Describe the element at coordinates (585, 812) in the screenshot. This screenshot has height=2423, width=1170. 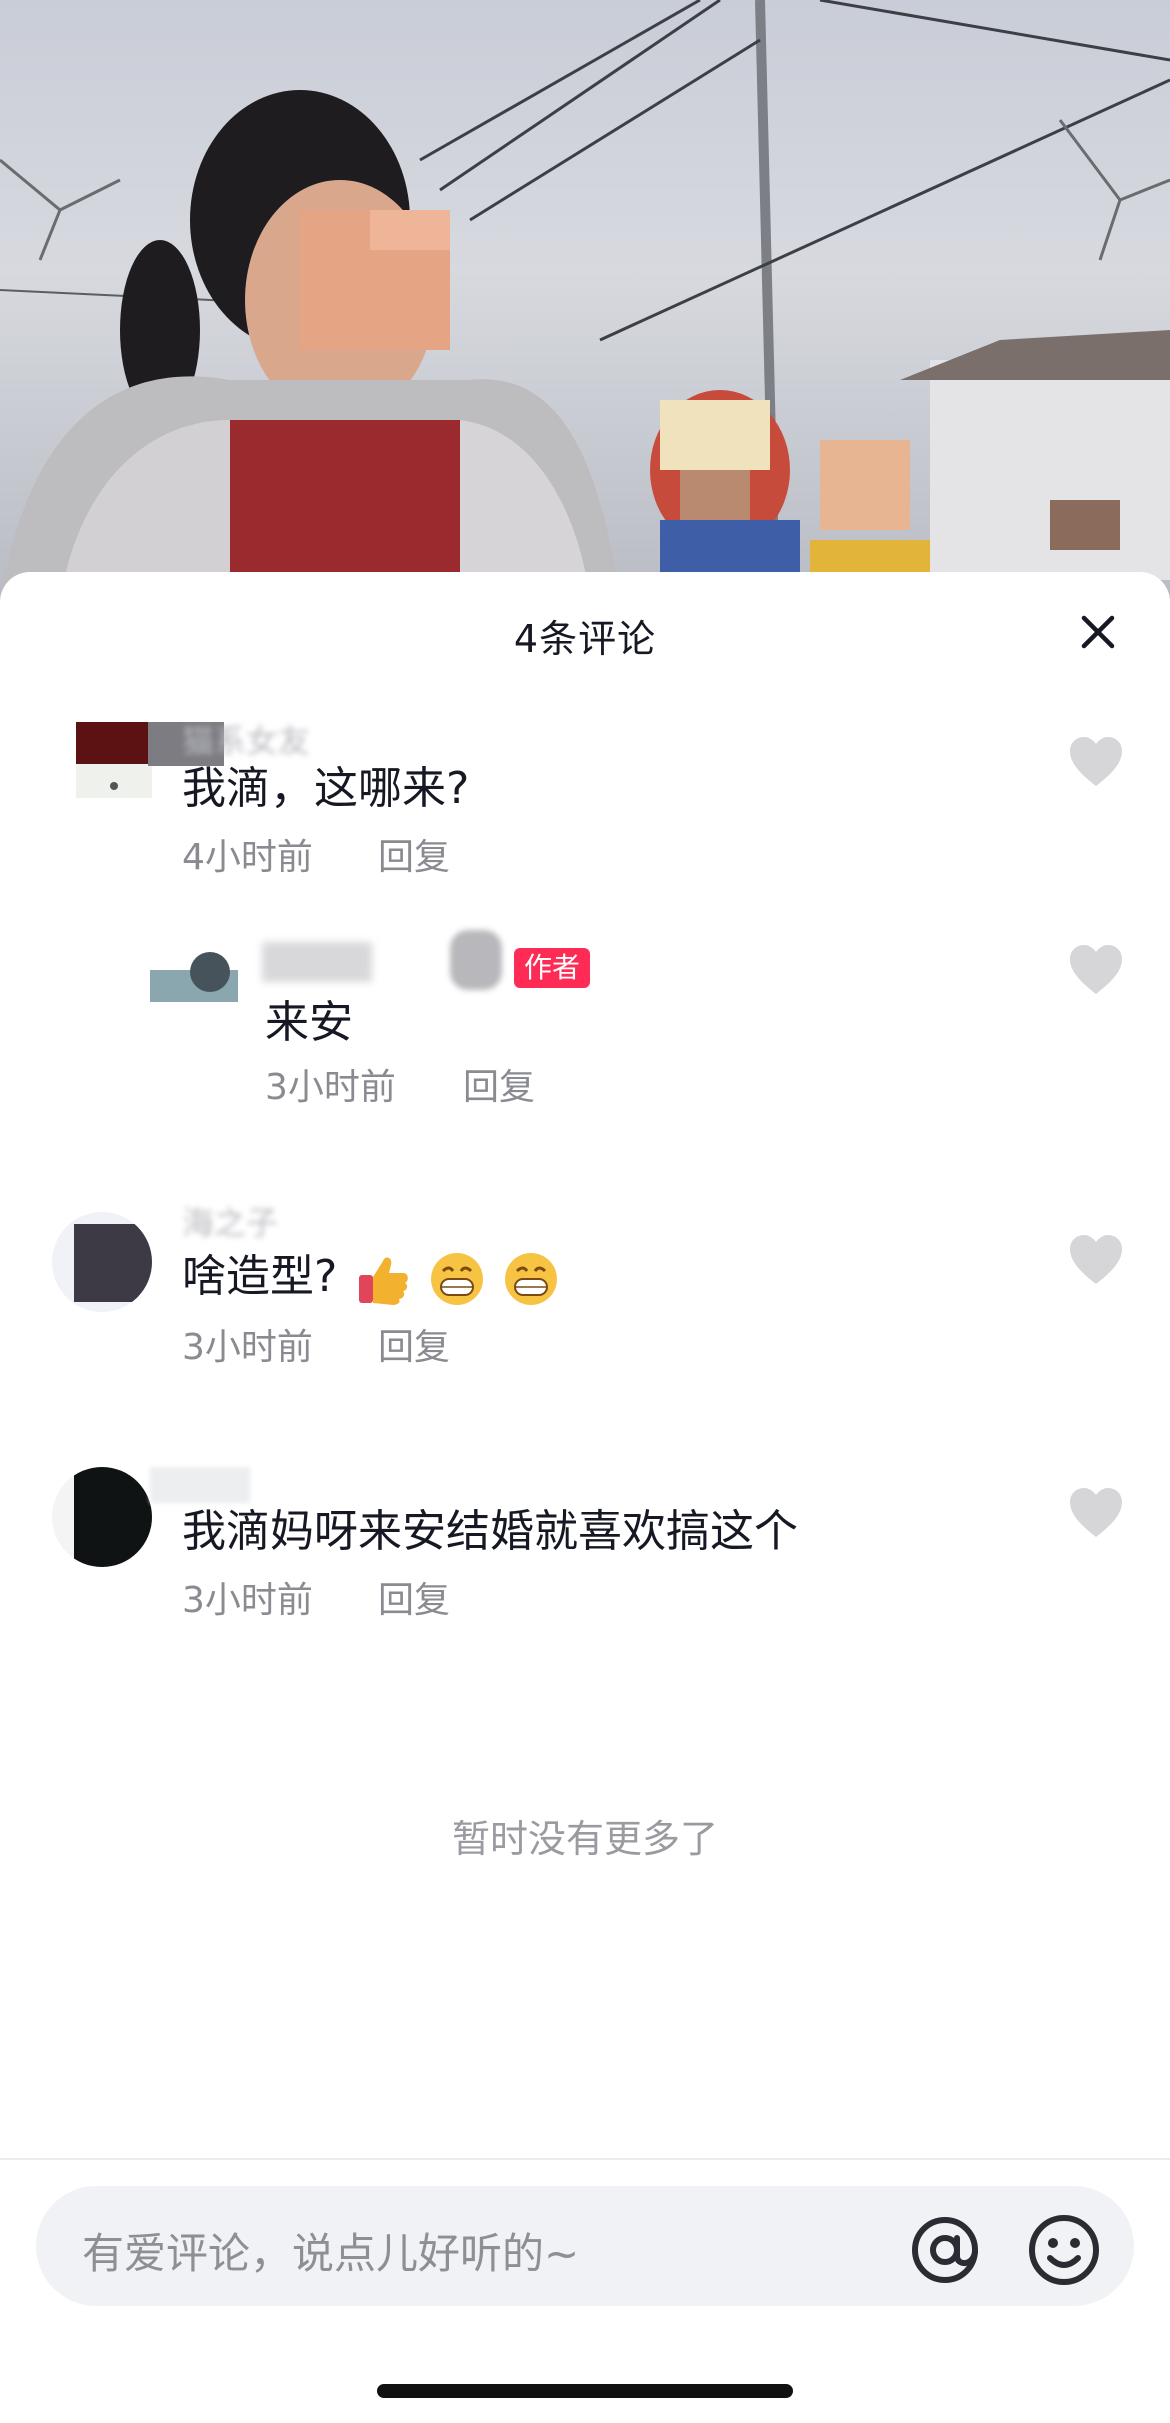
I see `comment-item: 猫系女友 我滴，这哪来? 4小时前 回复` at that location.